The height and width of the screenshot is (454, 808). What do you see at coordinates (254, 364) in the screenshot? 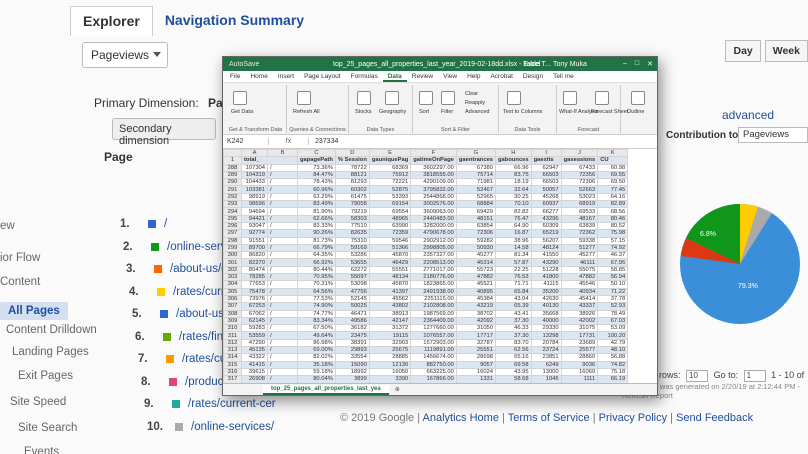
I see `table-cell: 41415` at bounding box center [254, 364].